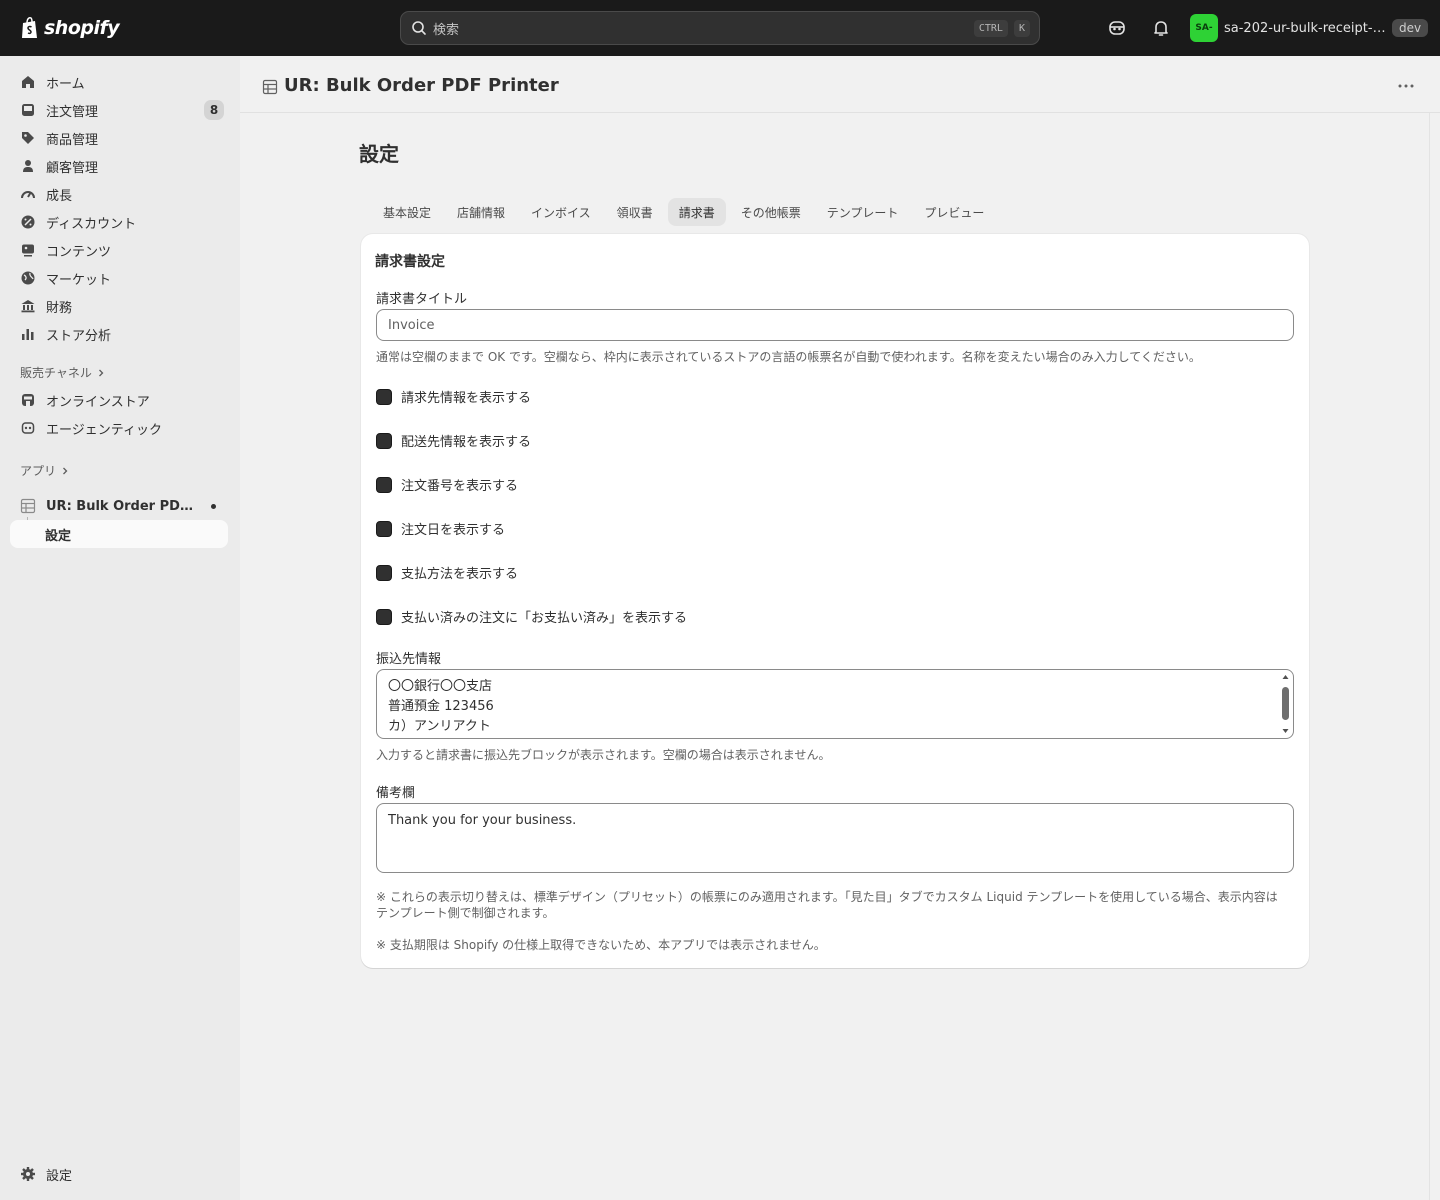 Image resolution: width=1440 pixels, height=1200 pixels. What do you see at coordinates (63, 372) in the screenshot?
I see `sales-channels-section: 販売チャネル` at bounding box center [63, 372].